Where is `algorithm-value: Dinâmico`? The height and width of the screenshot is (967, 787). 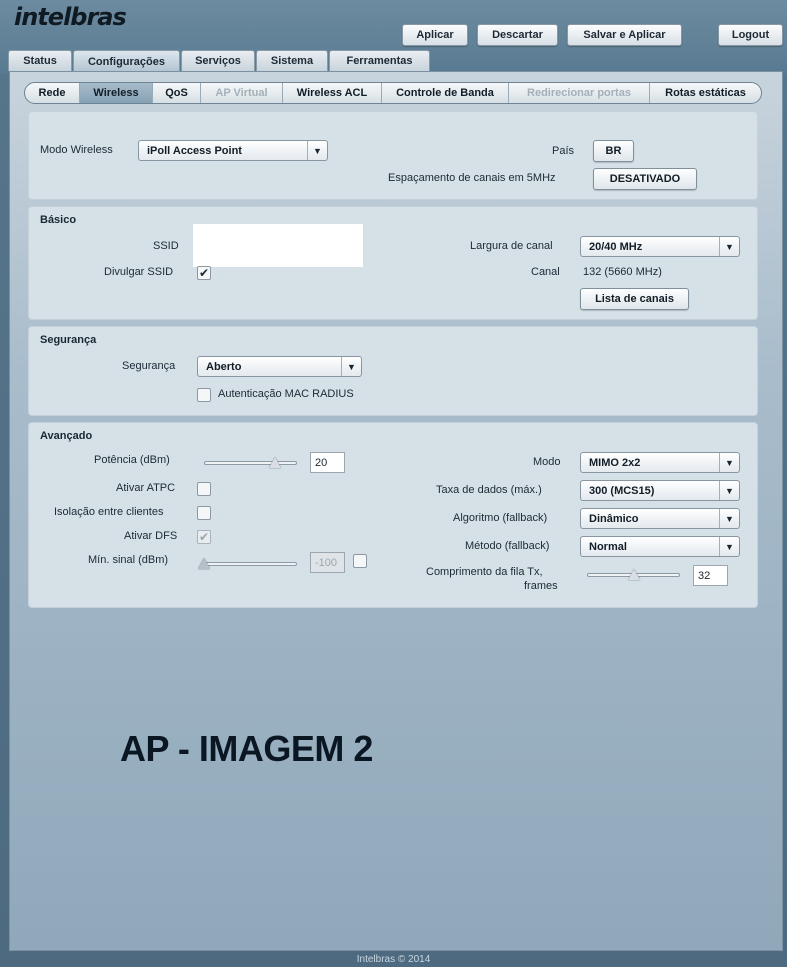 algorithm-value: Dinâmico is located at coordinates (614, 518).